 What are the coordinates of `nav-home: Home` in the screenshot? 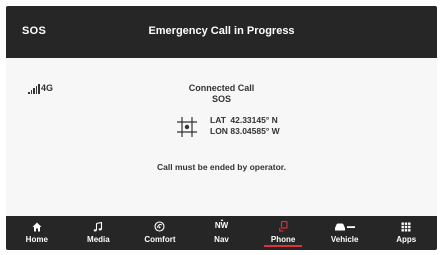 It's located at (37, 233).